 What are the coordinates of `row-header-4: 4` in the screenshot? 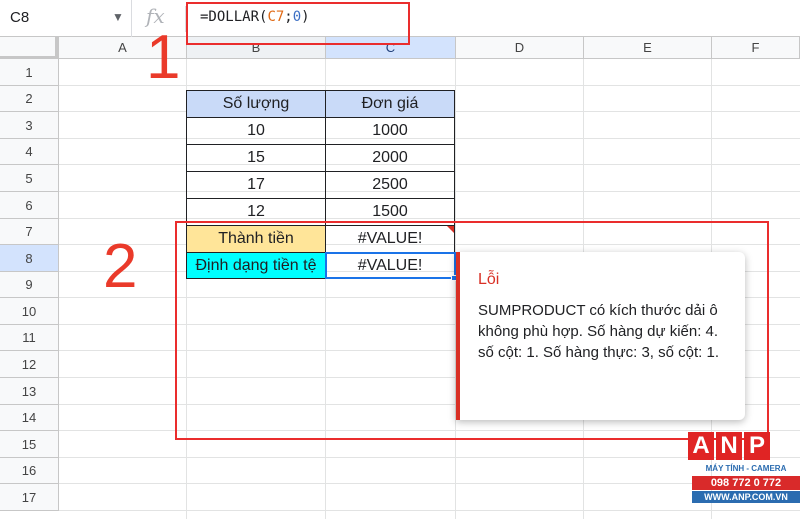 It's located at (29, 152).